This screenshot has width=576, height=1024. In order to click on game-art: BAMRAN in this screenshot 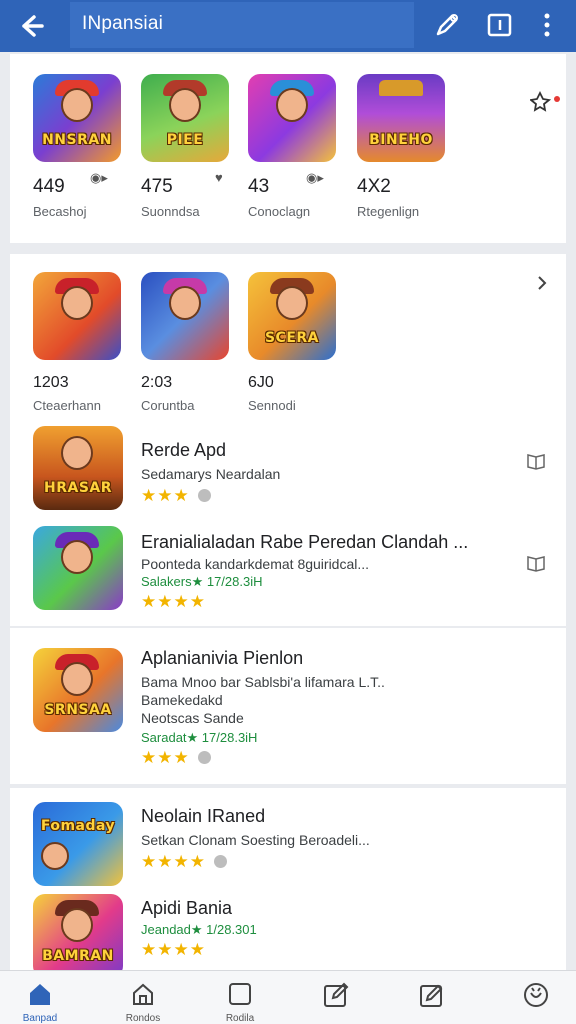, I will do `click(78, 936)`.